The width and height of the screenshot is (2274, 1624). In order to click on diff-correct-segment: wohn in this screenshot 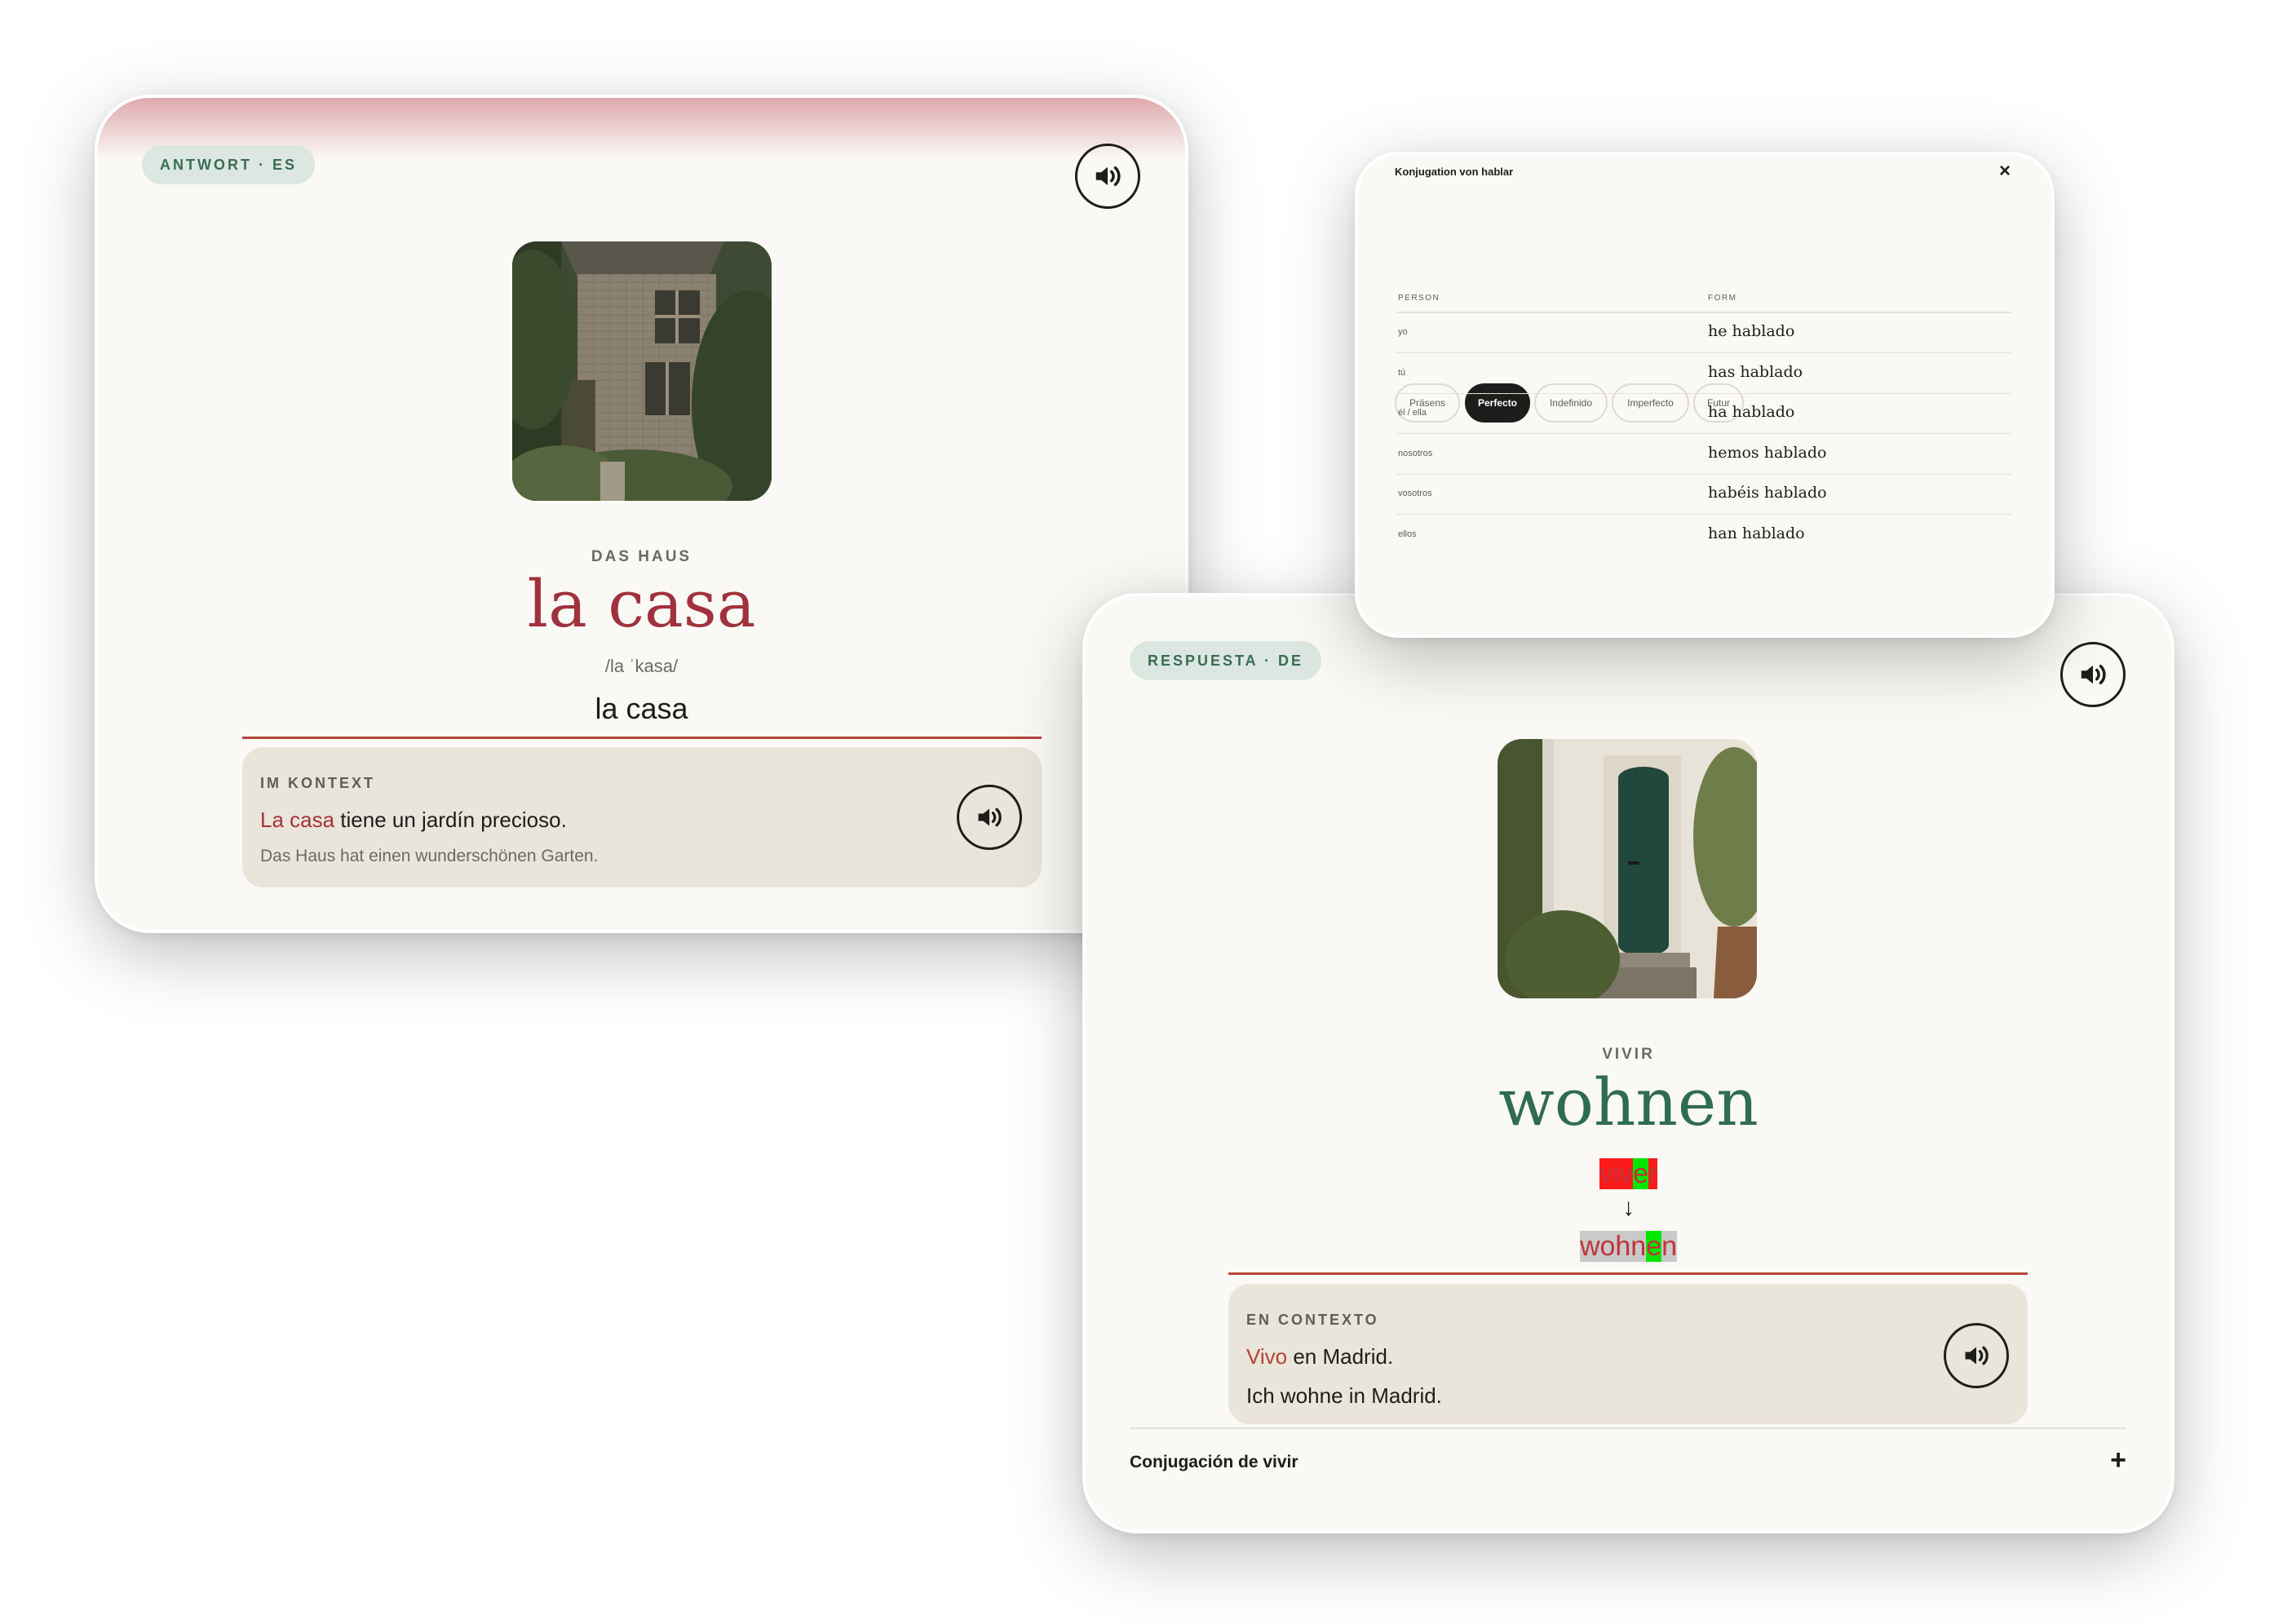, I will do `click(1613, 1246)`.